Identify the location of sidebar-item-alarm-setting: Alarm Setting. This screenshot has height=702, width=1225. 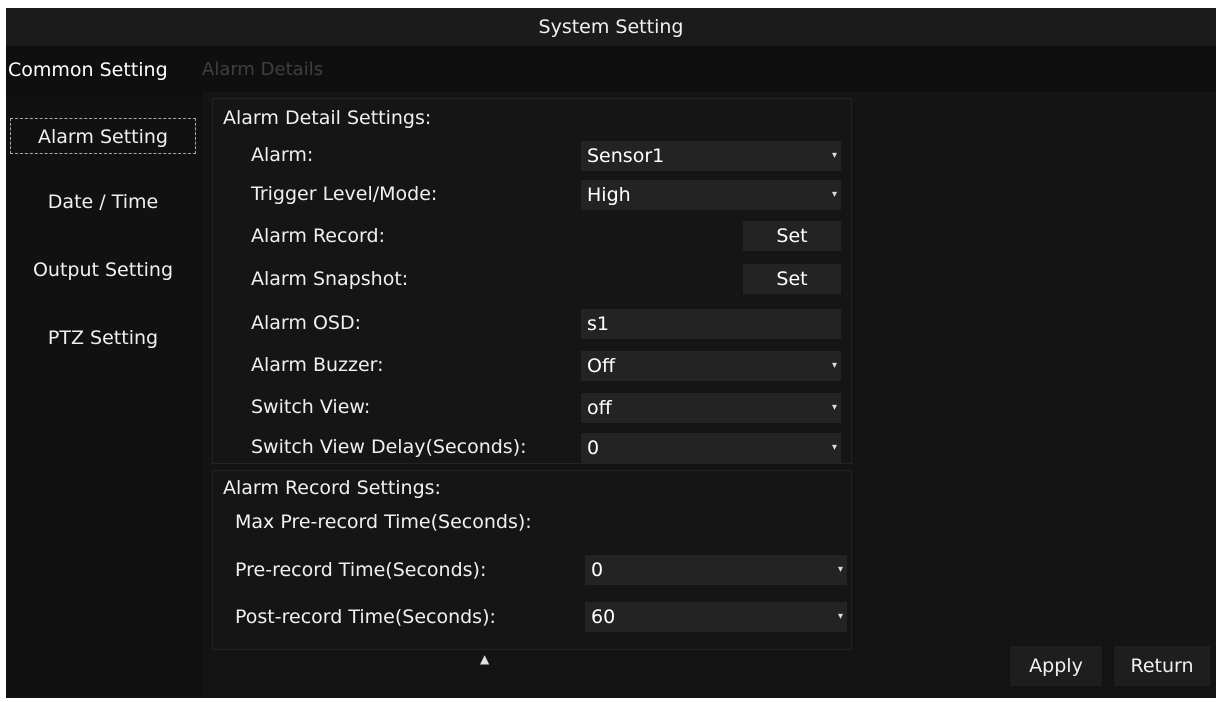
(103, 136).